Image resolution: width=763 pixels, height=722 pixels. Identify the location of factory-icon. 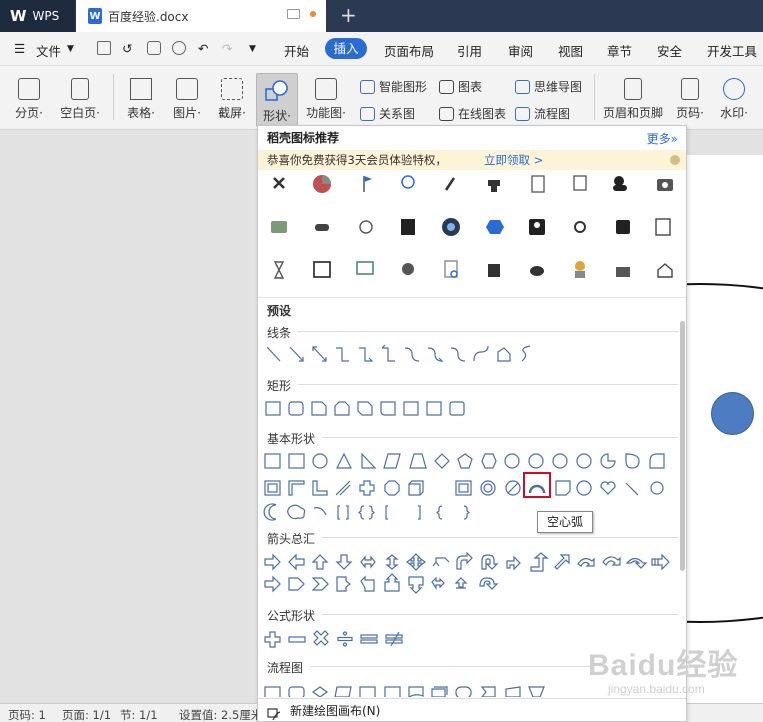
(623, 272).